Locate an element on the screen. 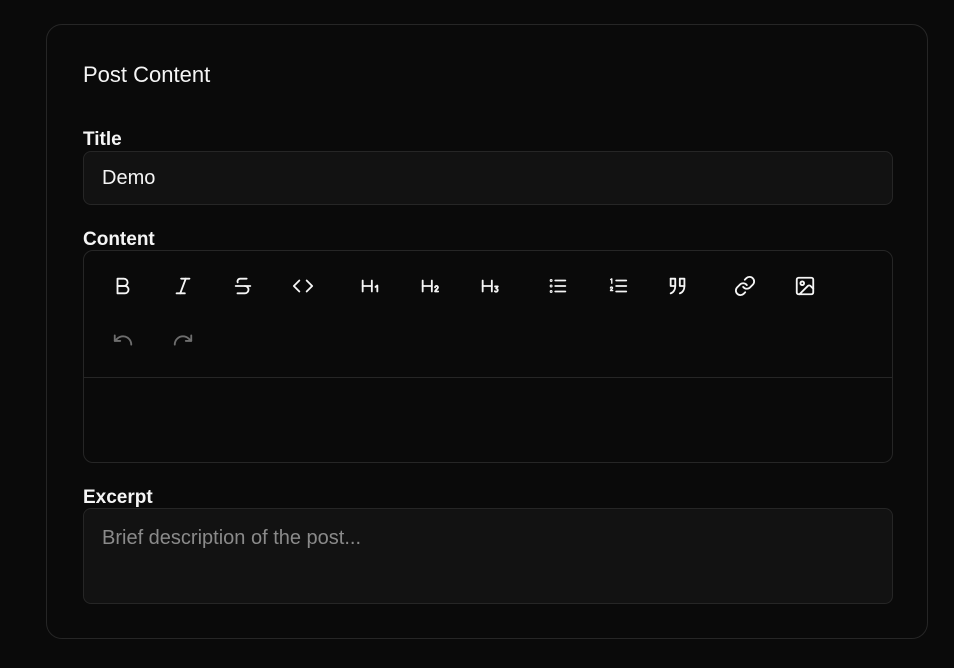  bullet-list-button is located at coordinates (558, 287).